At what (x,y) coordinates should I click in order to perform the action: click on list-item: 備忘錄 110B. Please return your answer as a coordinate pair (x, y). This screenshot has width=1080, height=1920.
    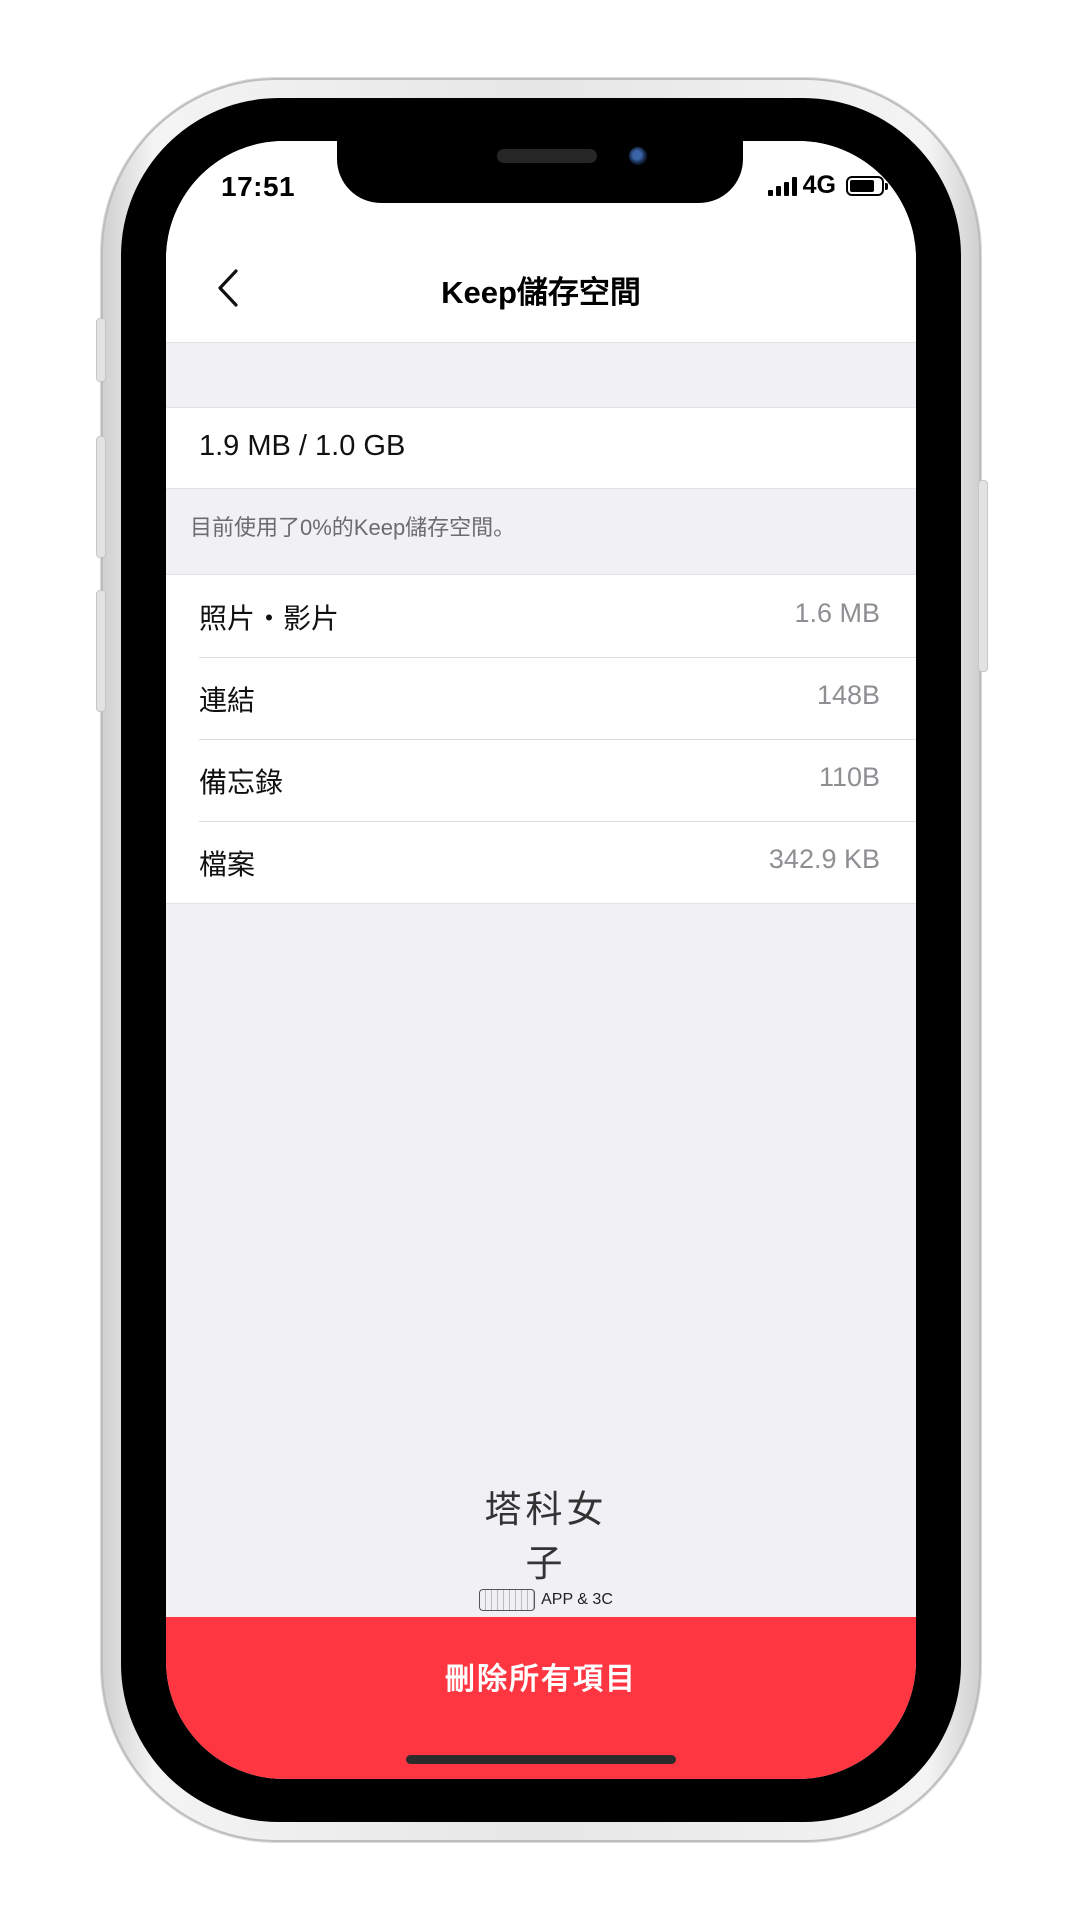
    Looking at the image, I should click on (541, 780).